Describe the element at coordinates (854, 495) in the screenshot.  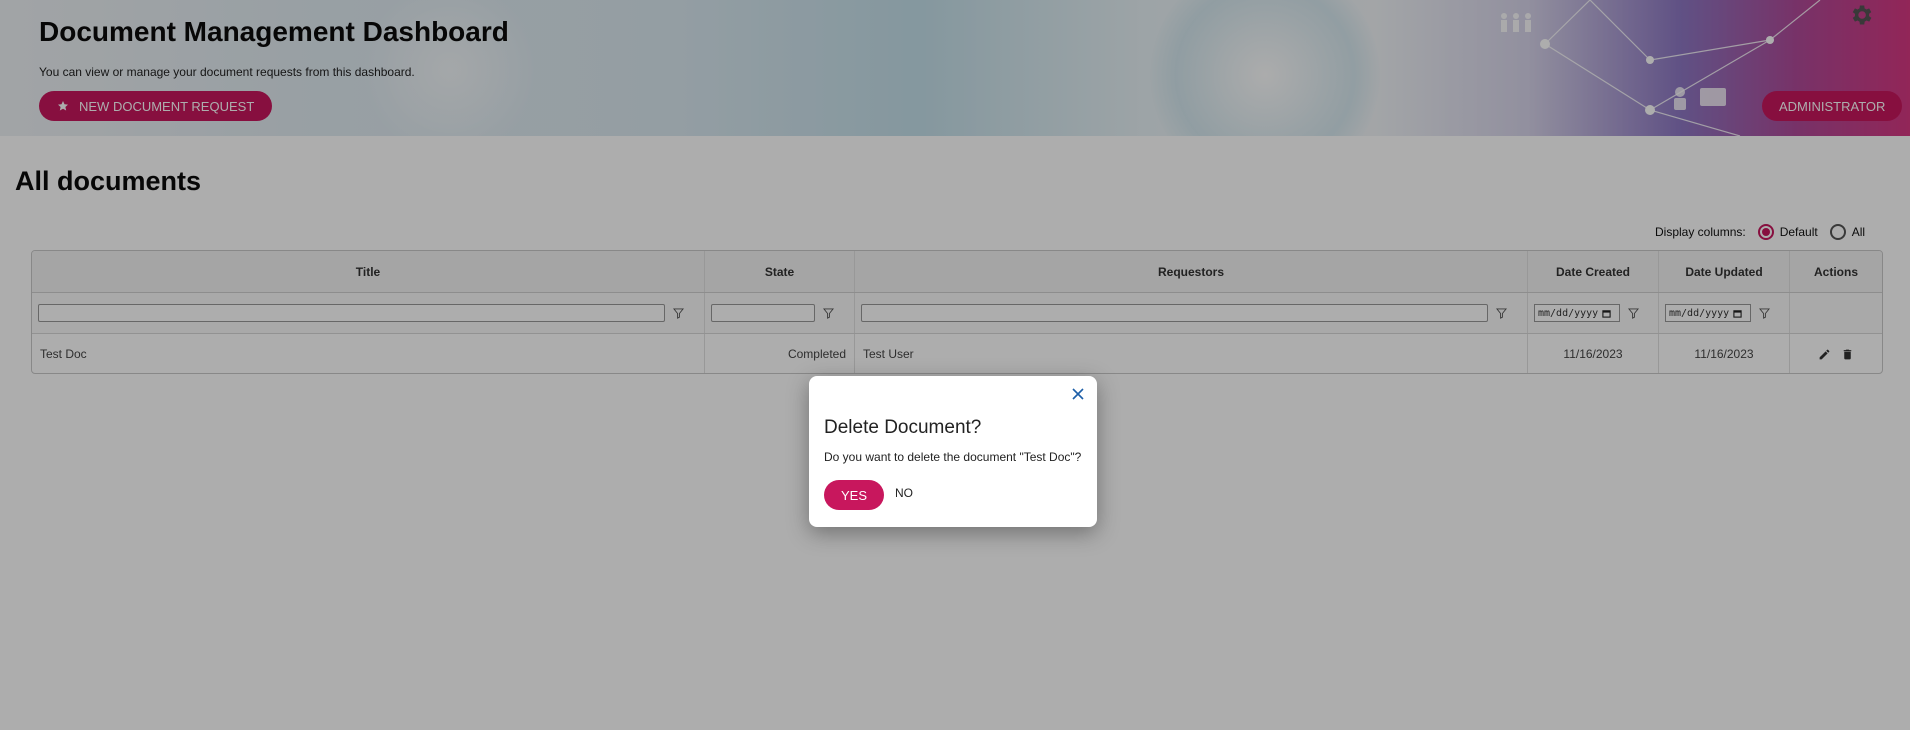
I see `yes-button: YES` at that location.